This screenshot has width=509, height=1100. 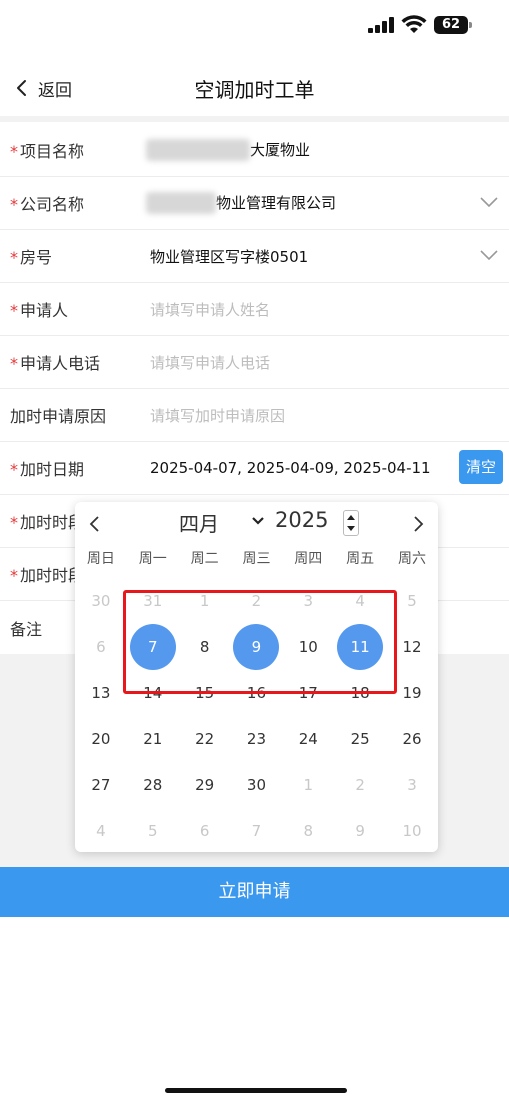 What do you see at coordinates (360, 785) in the screenshot?
I see `calendar-day: 2` at bounding box center [360, 785].